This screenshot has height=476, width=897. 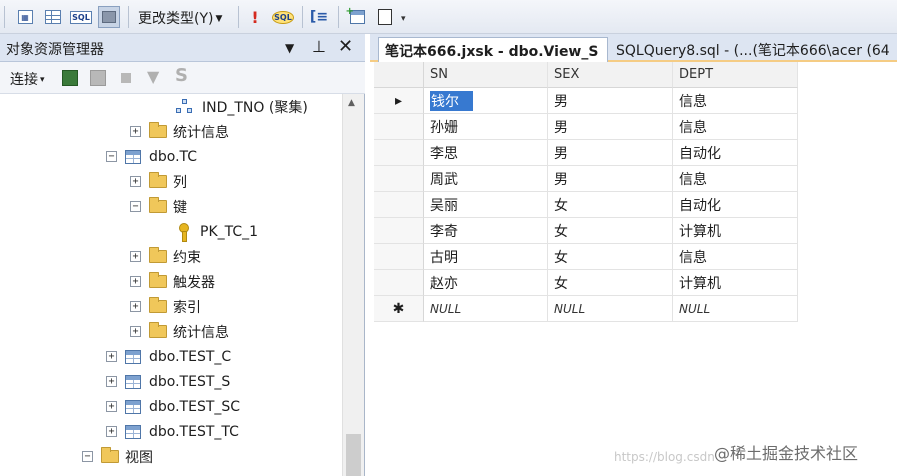 I want to click on tree-node-table: + dbo.TEST_S, so click(x=168, y=381).